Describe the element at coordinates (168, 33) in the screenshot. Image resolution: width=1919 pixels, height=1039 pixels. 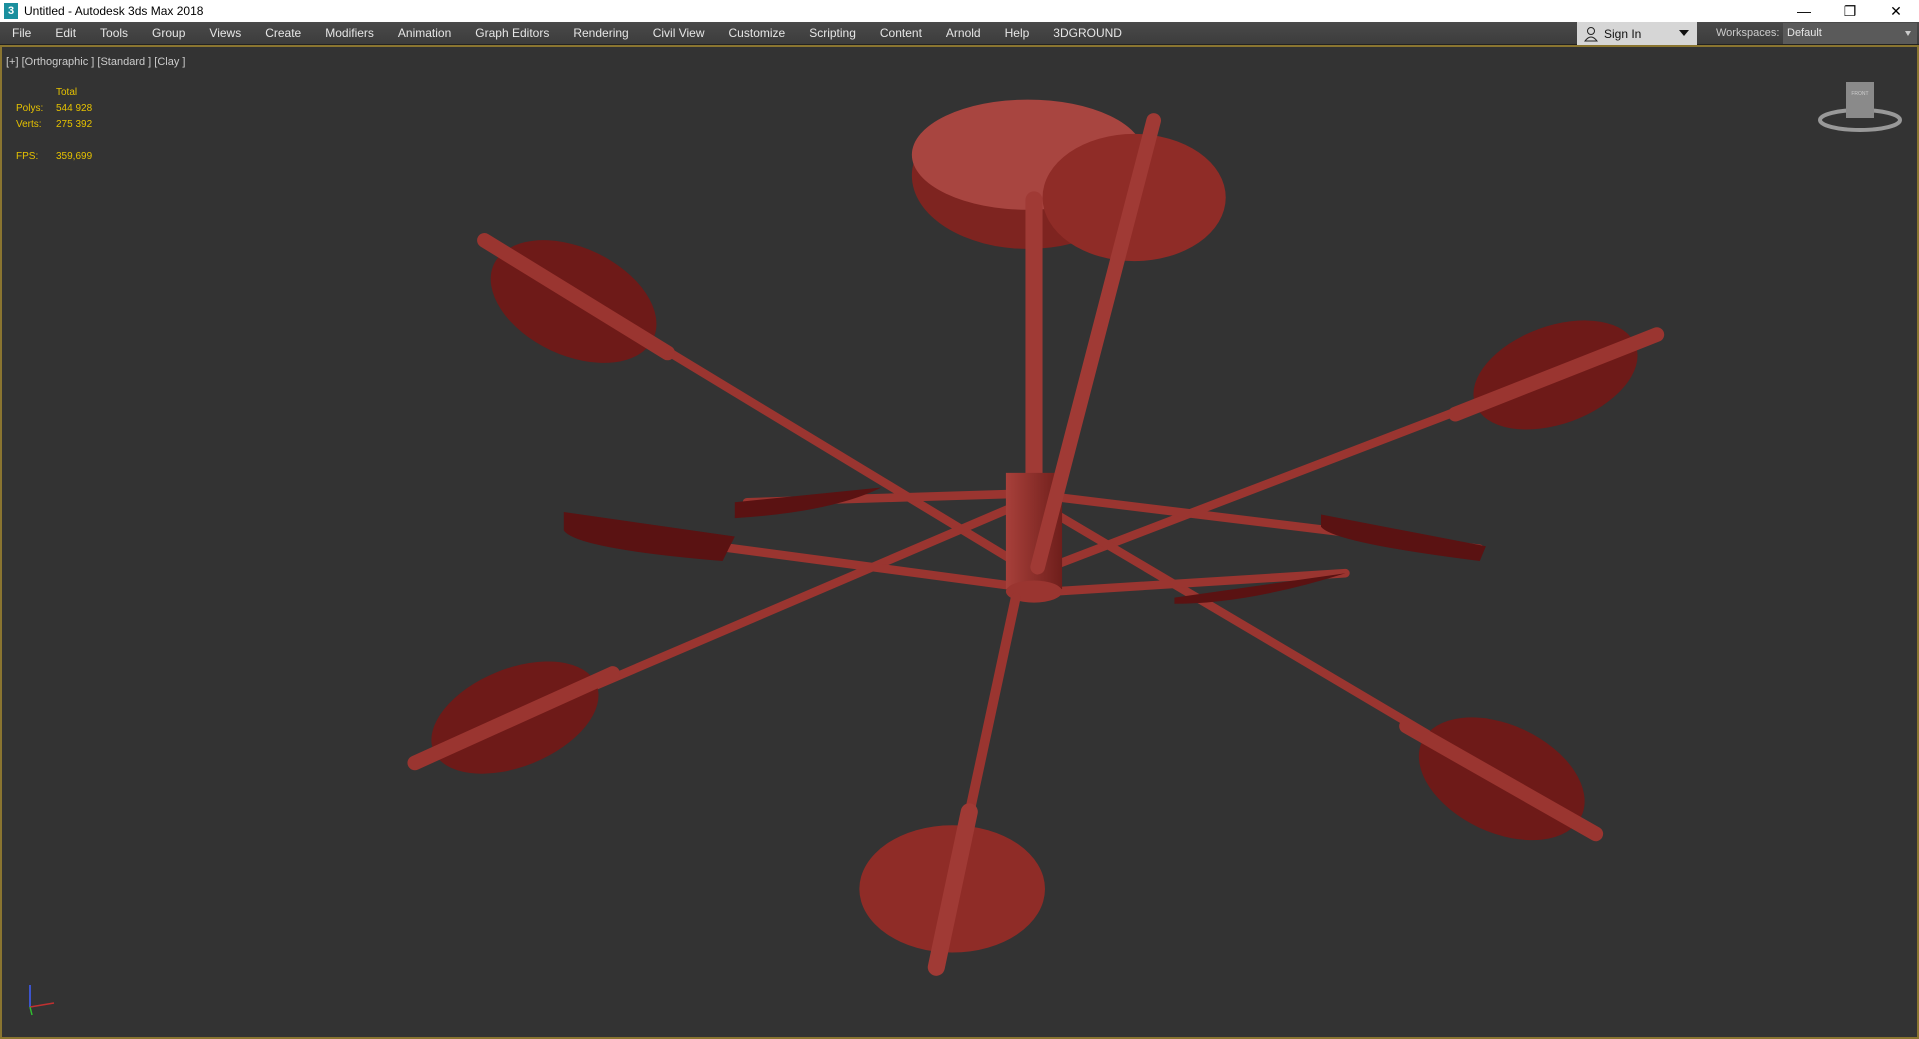
I see `menu-group: Group` at that location.